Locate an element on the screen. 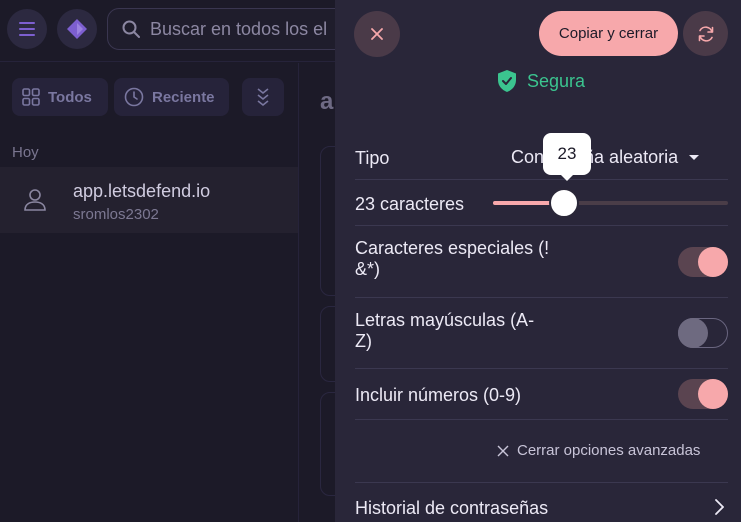  clock-icon is located at coordinates (134, 97).